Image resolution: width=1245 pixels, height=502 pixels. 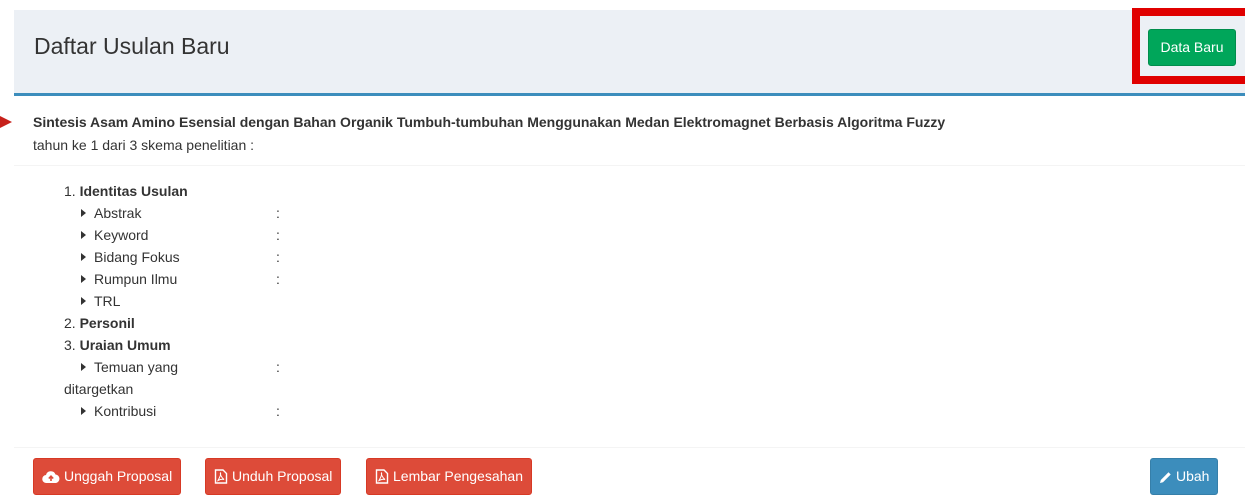 I want to click on item-label: Kontribusi, so click(x=125, y=411).